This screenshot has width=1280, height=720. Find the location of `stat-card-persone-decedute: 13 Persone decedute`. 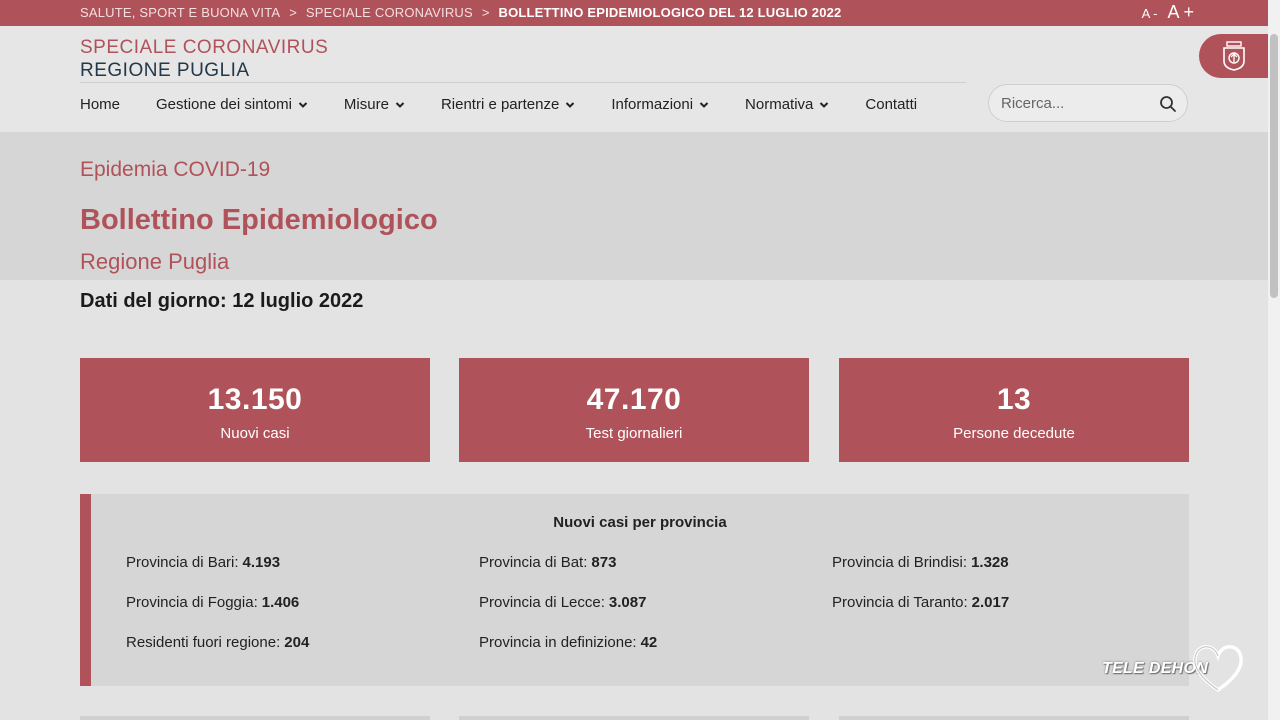

stat-card-persone-decedute: 13 Persone decedute is located at coordinates (1014, 410).